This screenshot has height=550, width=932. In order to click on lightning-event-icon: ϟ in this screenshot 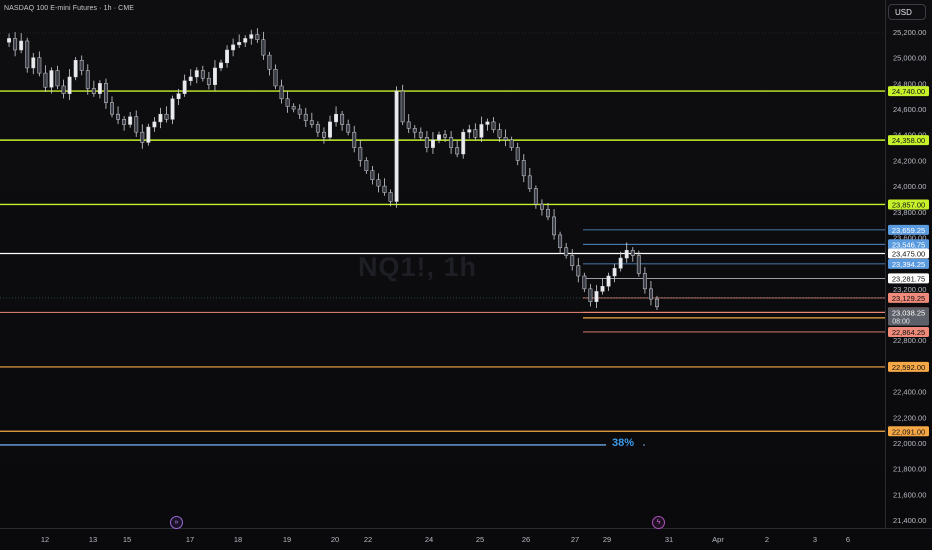, I will do `click(658, 522)`.